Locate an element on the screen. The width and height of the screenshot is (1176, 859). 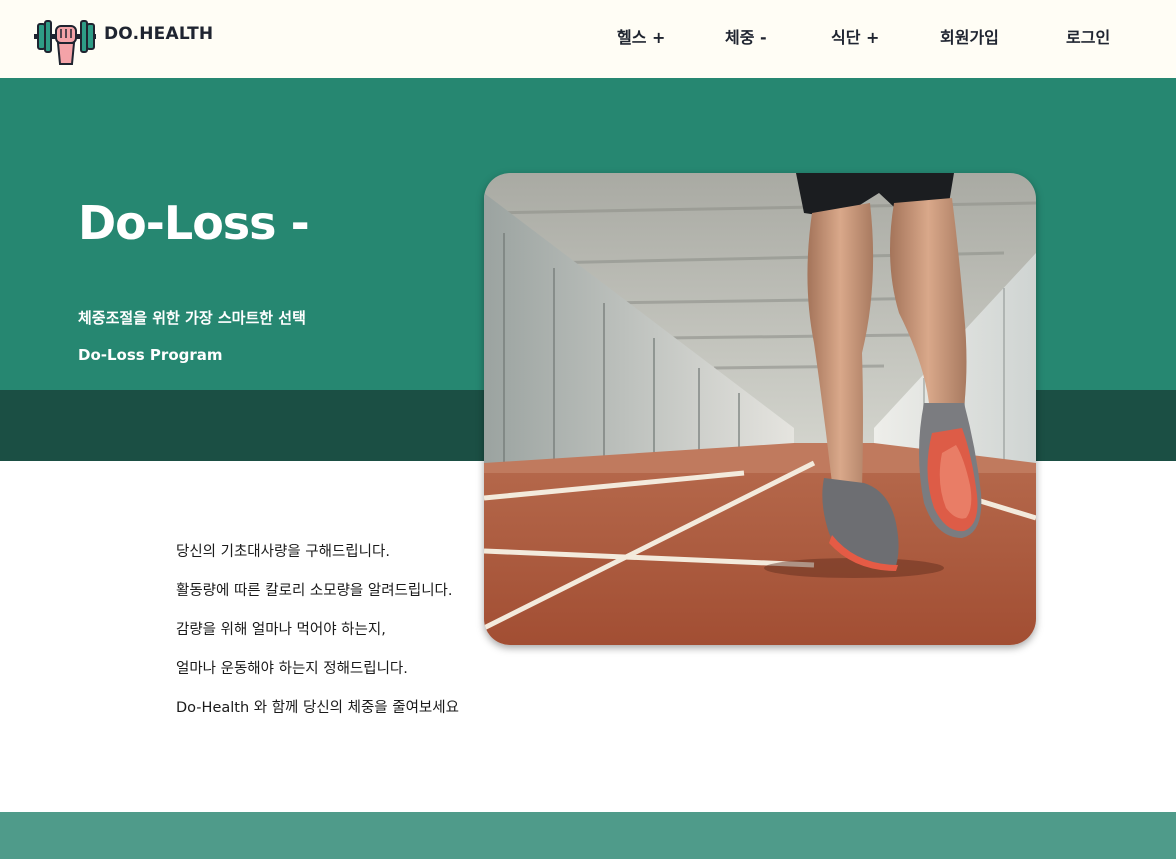
nav-item-diet: 식단 + is located at coordinates (855, 36).